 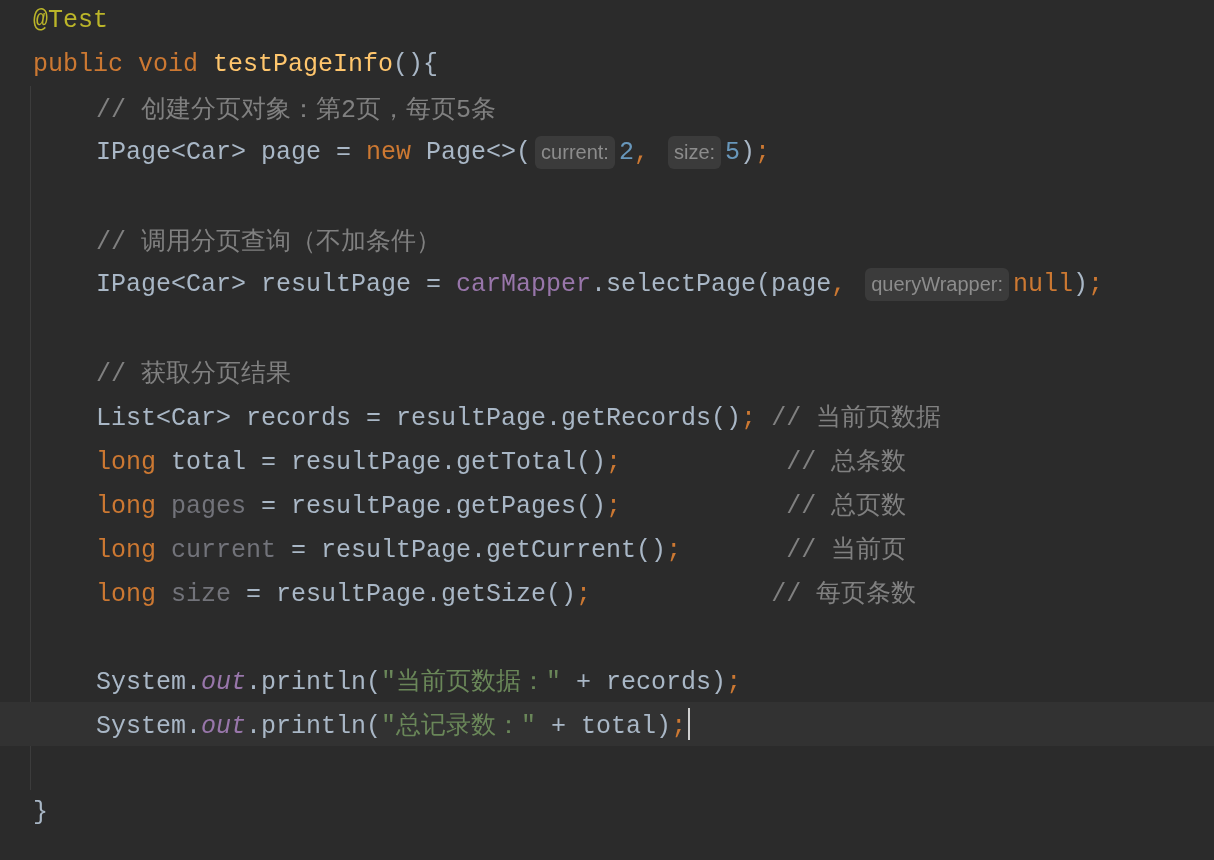 I want to click on code-text: IPage<Car> page = new Page<>(, so click(x=314, y=152).